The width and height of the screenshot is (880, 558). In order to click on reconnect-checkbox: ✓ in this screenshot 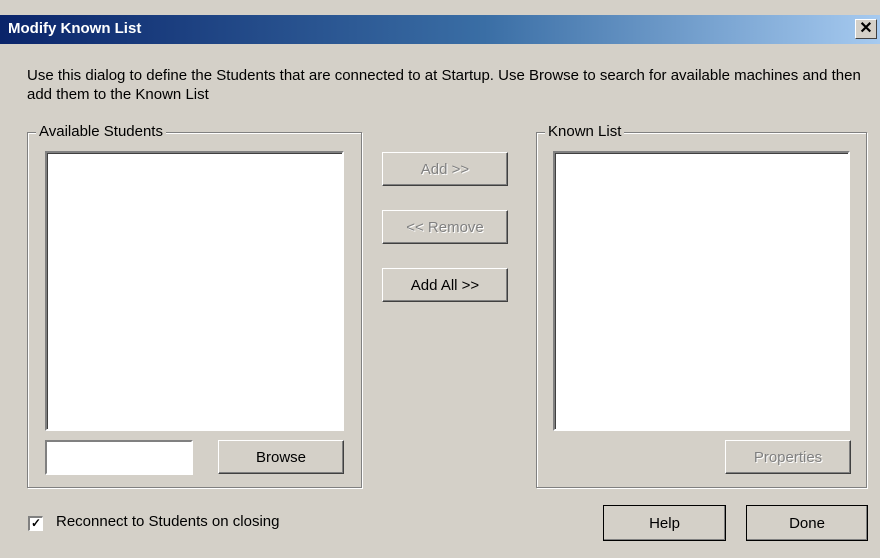, I will do `click(35, 523)`.